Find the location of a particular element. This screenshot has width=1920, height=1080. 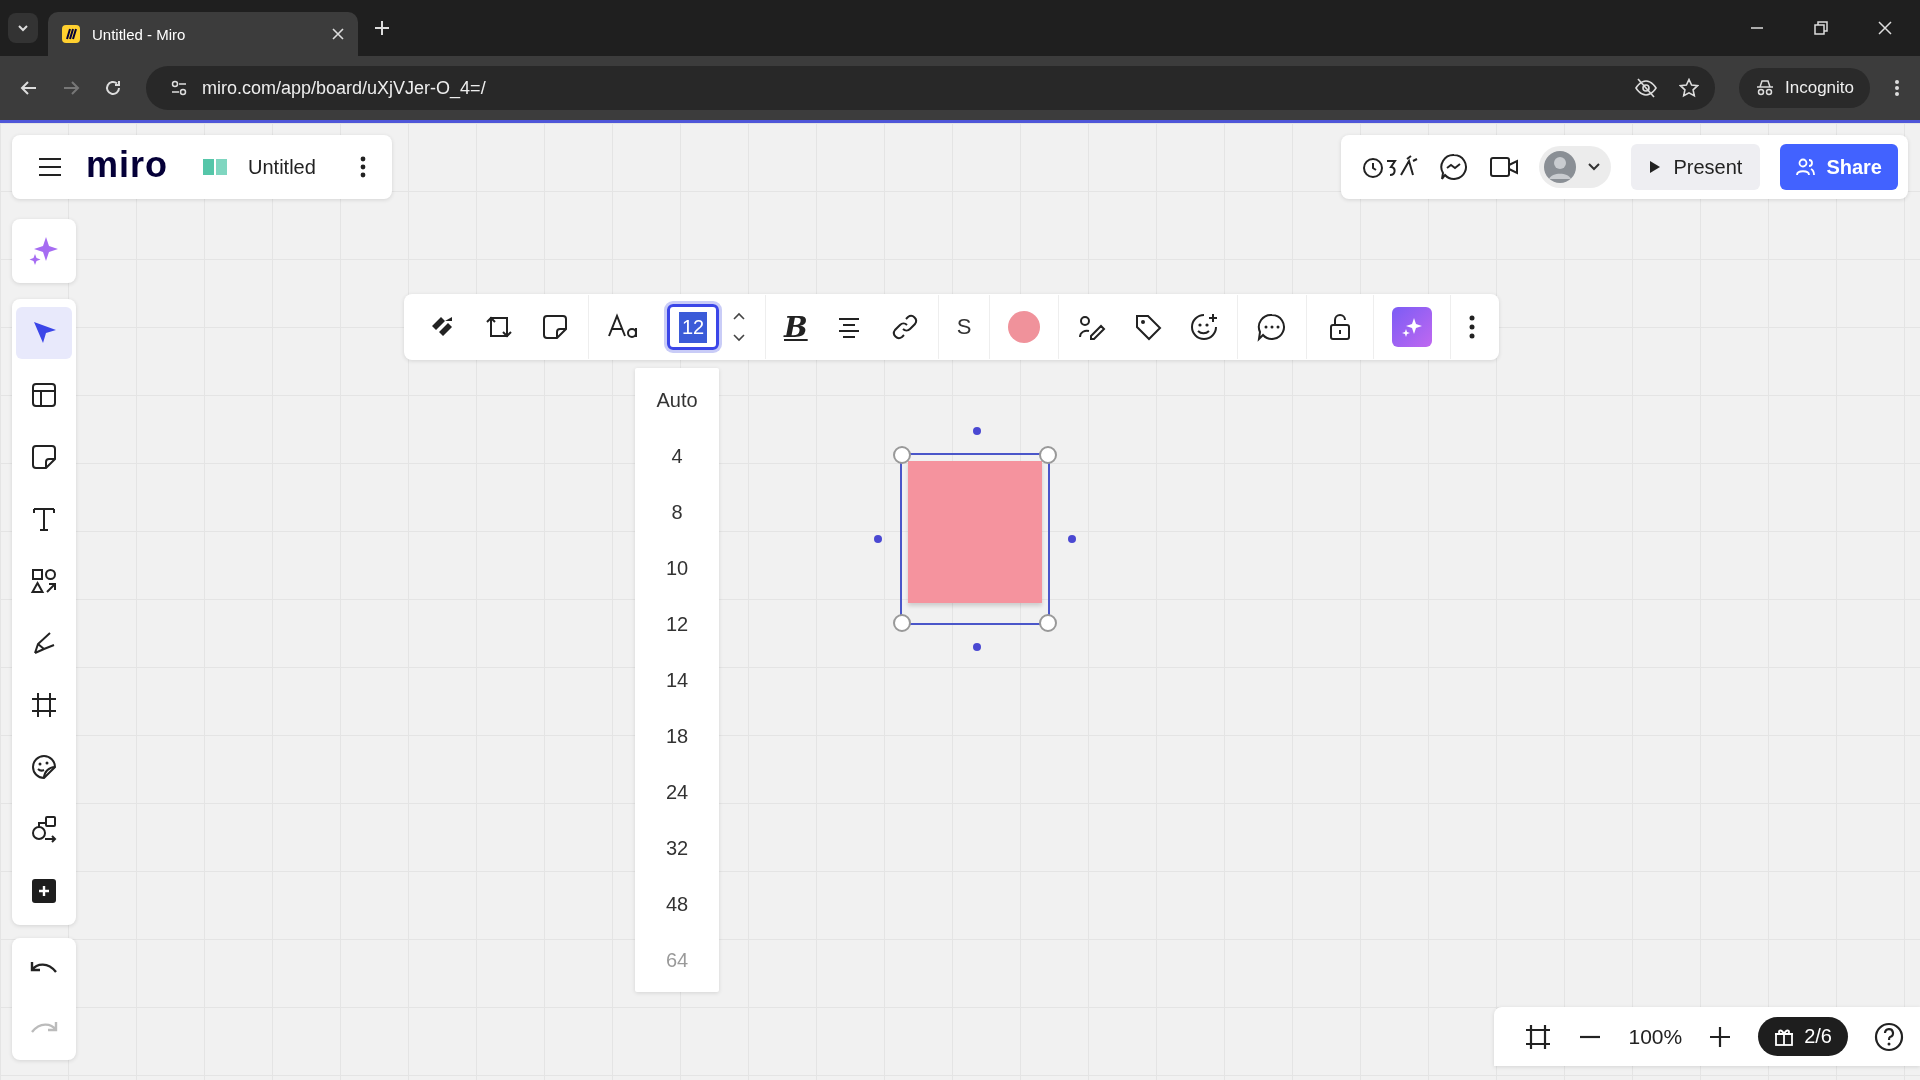

chat-icon is located at coordinates (1454, 167).